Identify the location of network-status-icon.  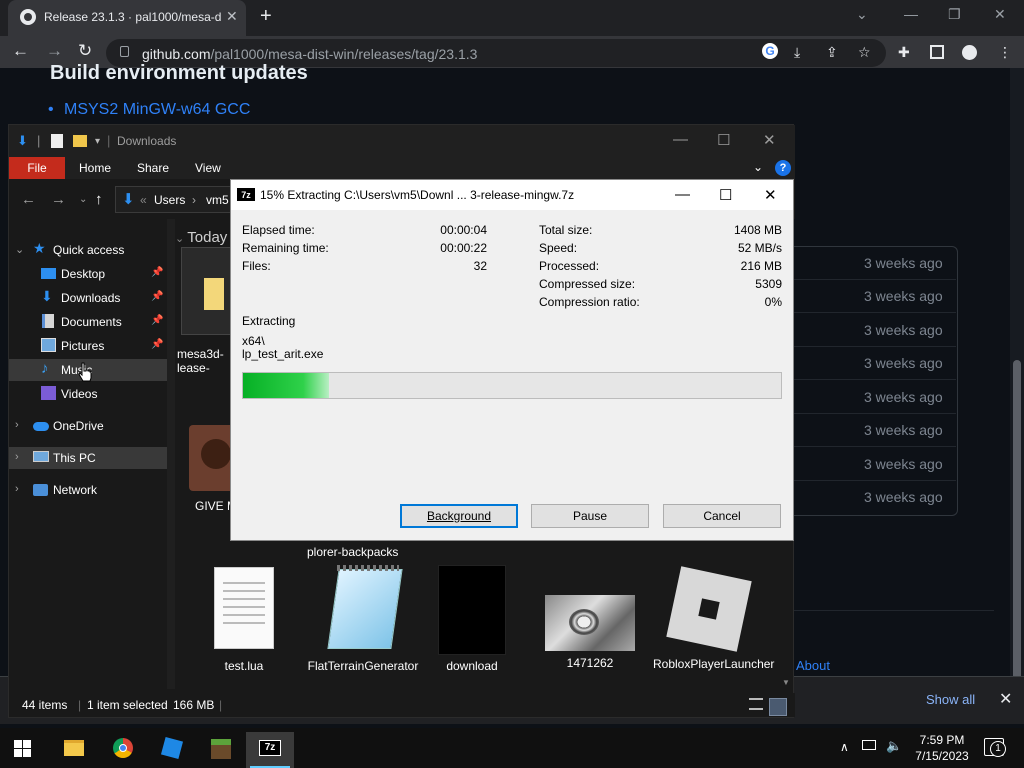
(869, 745).